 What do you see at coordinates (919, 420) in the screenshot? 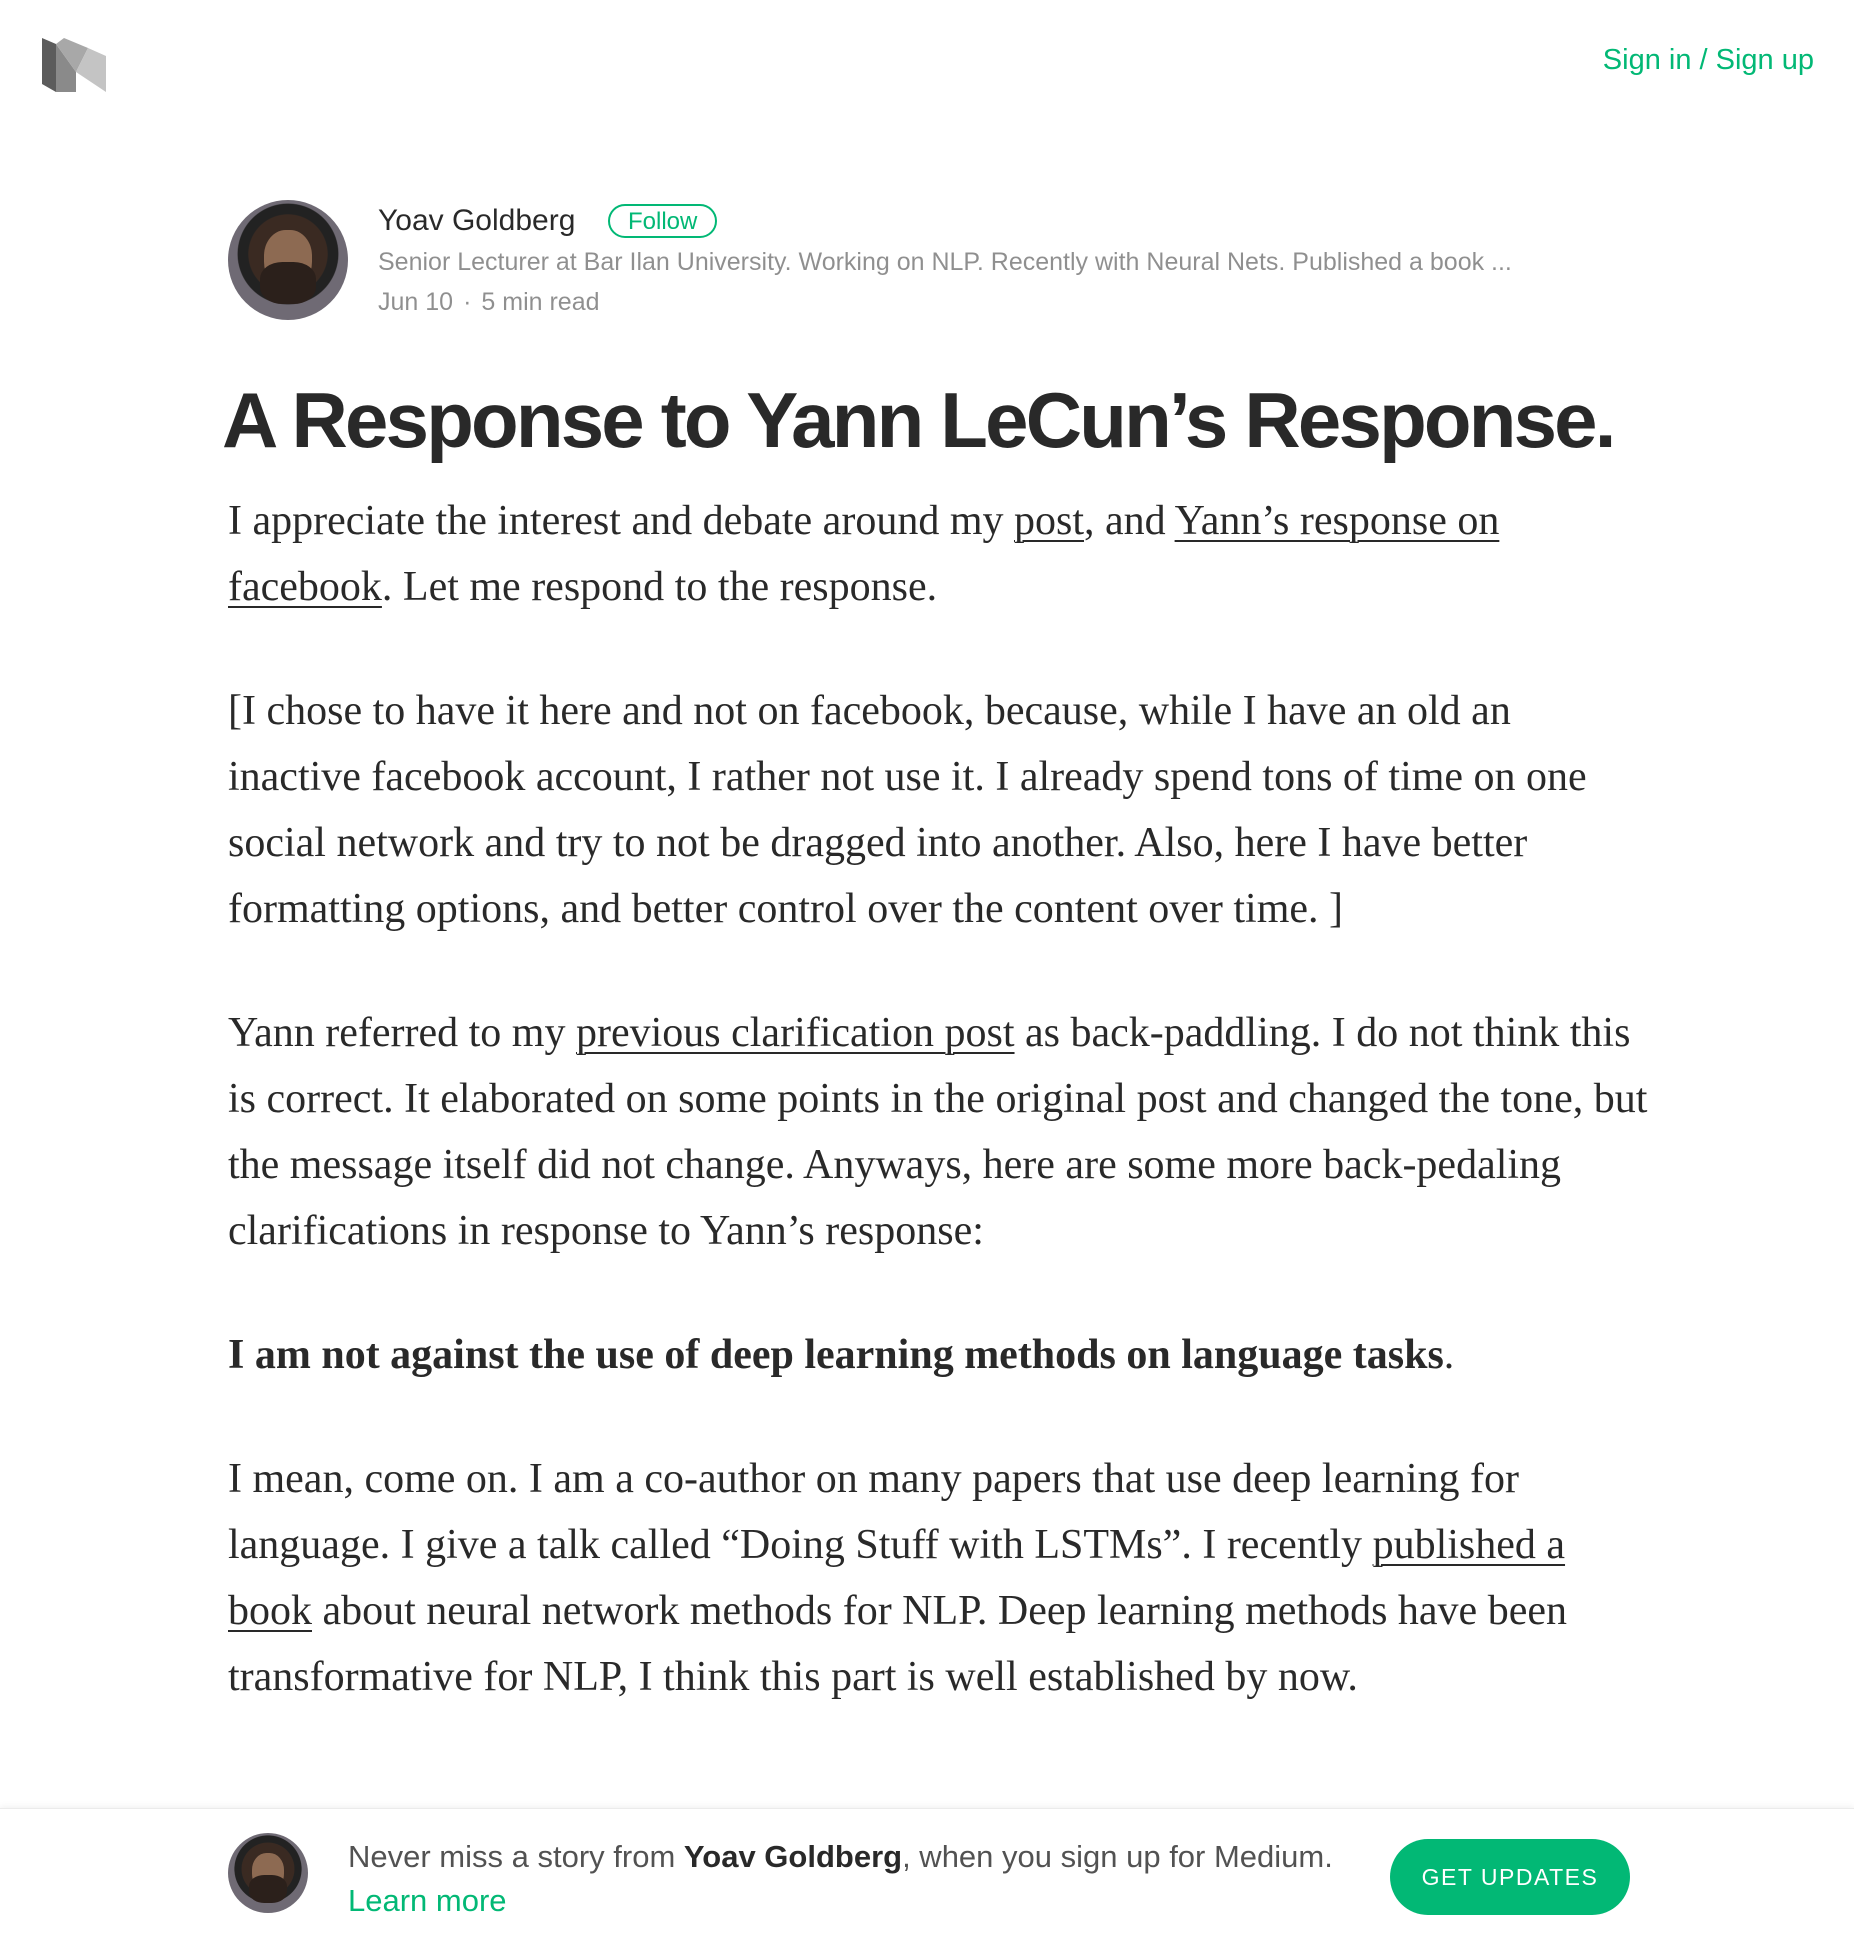
I see `article-title: A Response to Yann LeCun’s Response.` at bounding box center [919, 420].